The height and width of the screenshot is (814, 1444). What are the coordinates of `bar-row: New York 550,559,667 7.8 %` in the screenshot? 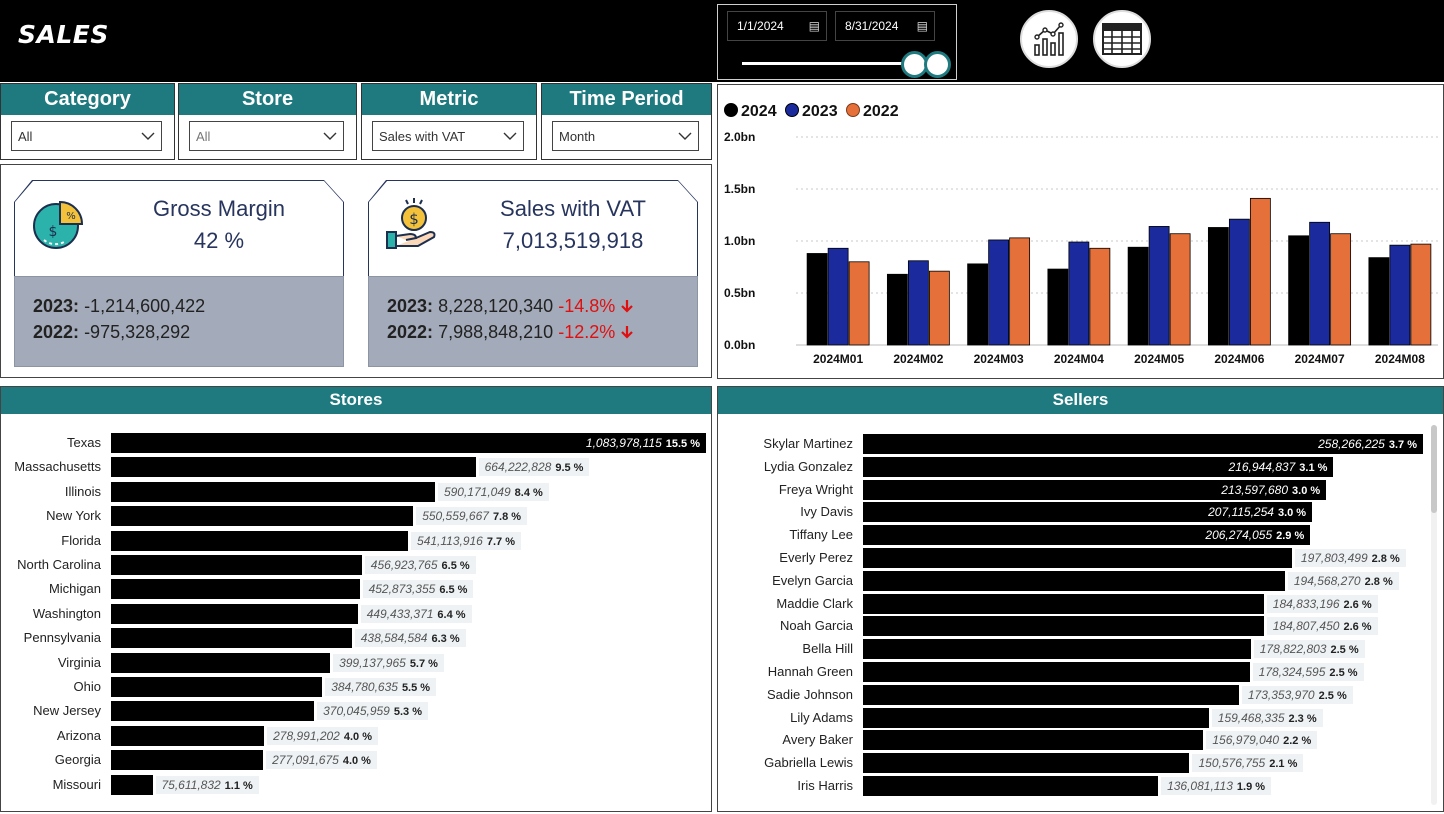 It's located at (356, 516).